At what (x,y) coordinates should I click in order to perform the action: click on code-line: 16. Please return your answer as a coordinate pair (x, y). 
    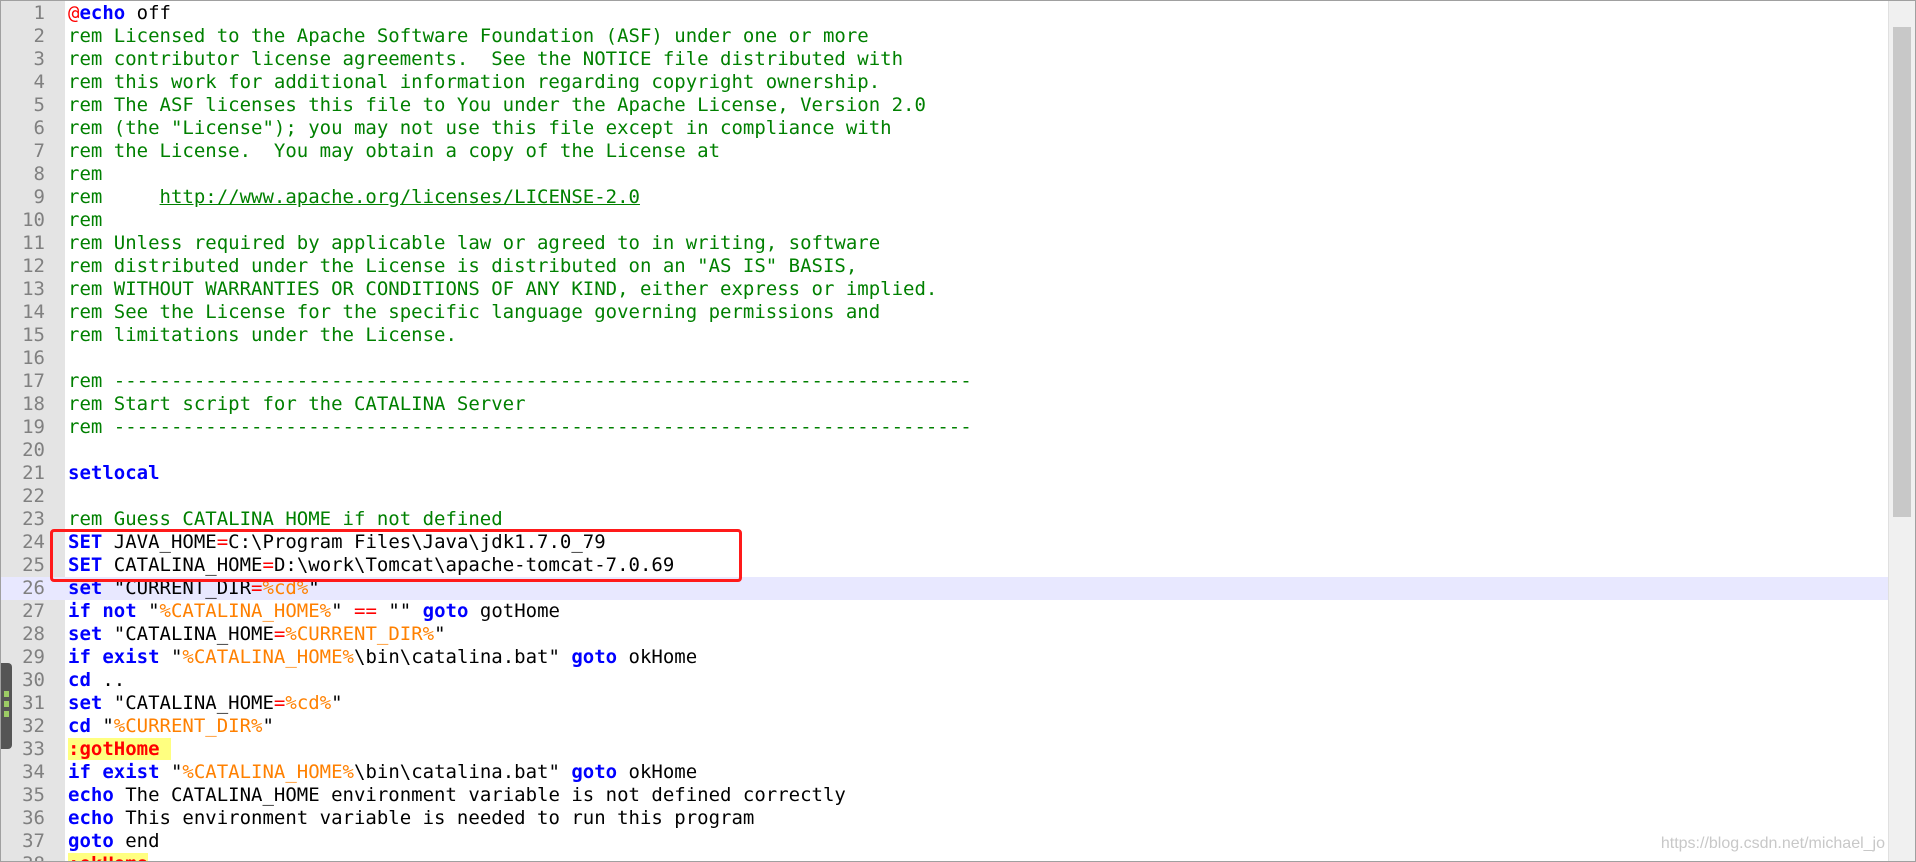
    Looking at the image, I should click on (946, 358).